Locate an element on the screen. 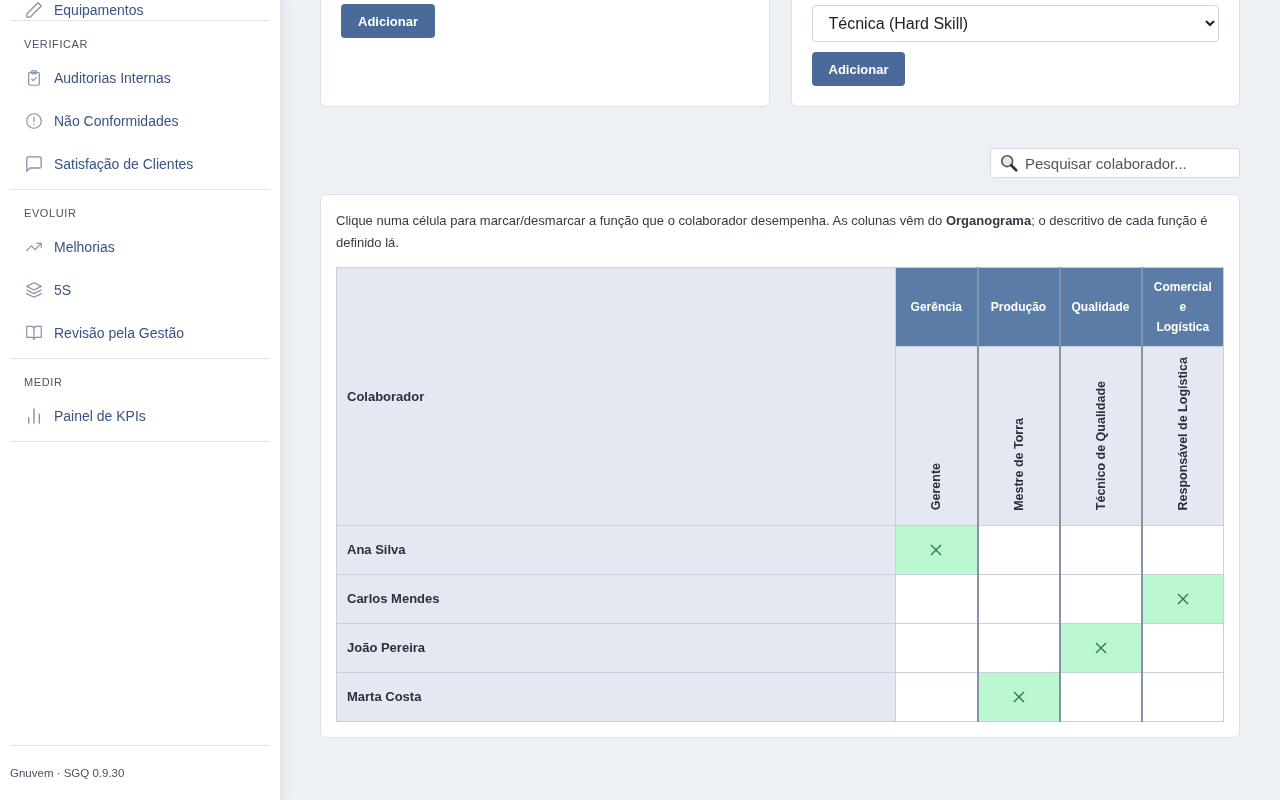 Image resolution: width=1280 pixels, height=800 pixels. bar-chart-icon is located at coordinates (34, 415).